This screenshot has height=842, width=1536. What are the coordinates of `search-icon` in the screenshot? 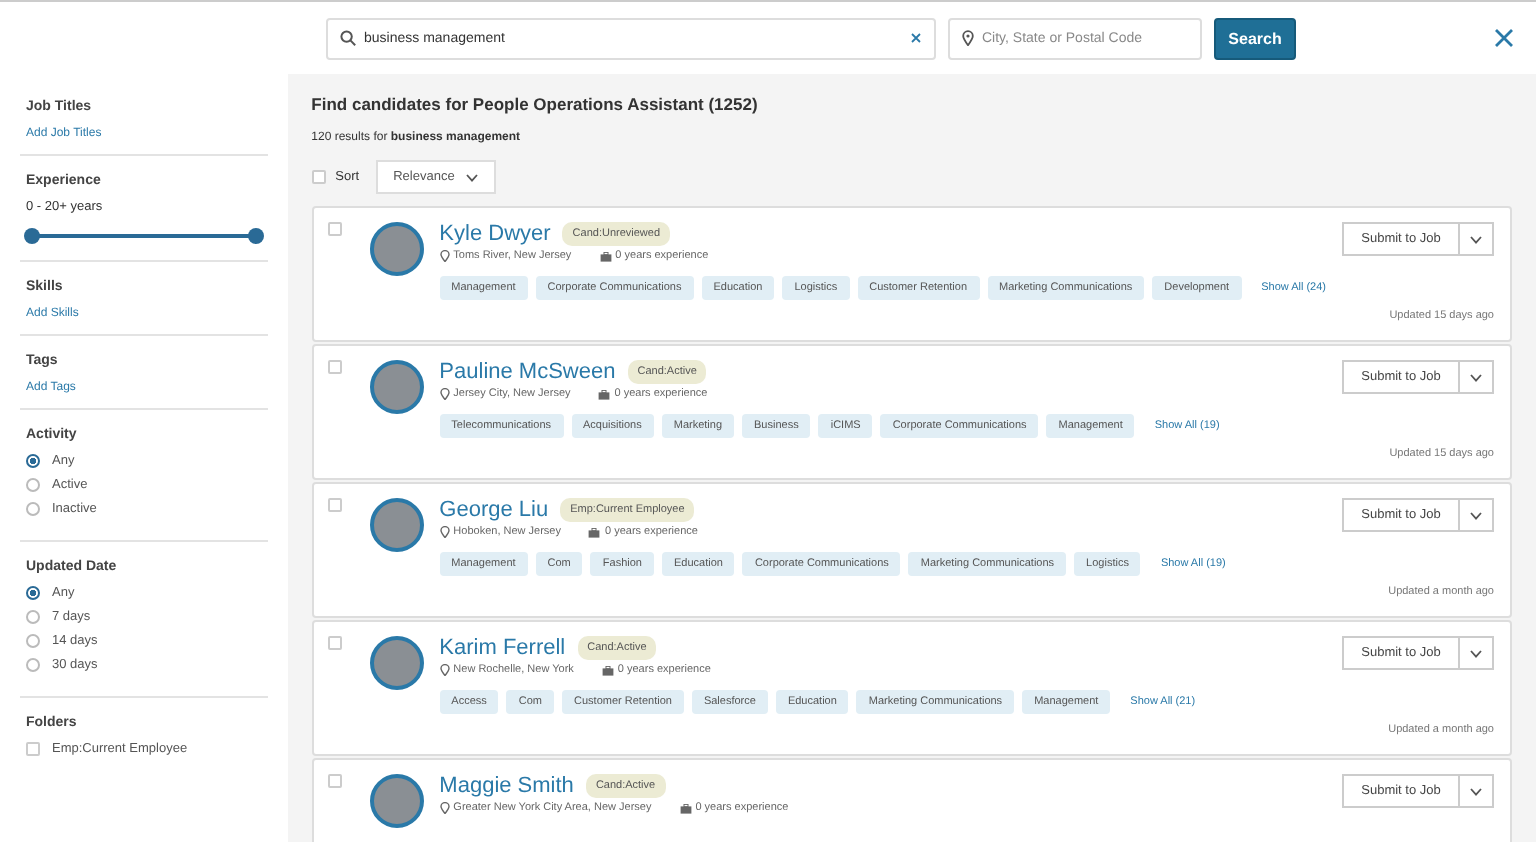 It's located at (348, 38).